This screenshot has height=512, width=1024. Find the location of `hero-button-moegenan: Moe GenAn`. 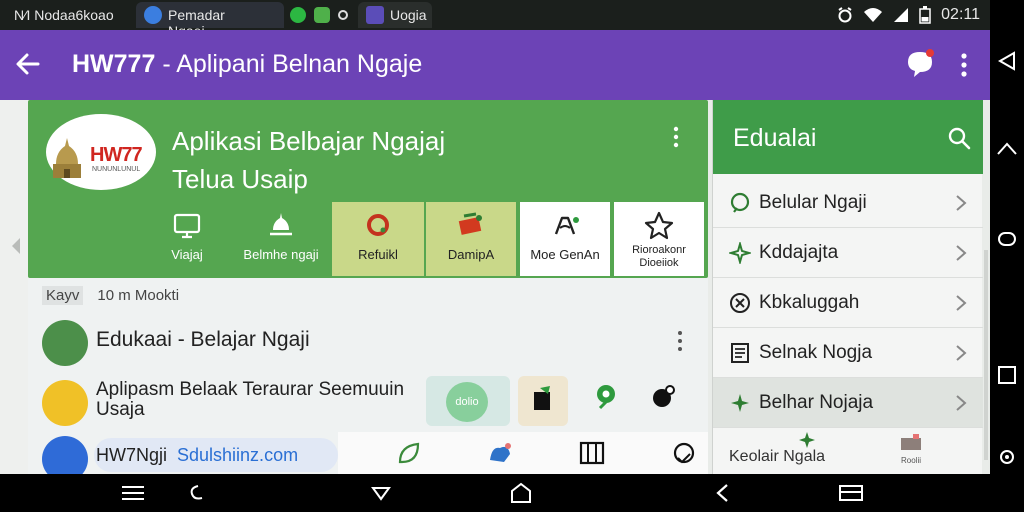

hero-button-moegenan: Moe GenAn is located at coordinates (565, 239).